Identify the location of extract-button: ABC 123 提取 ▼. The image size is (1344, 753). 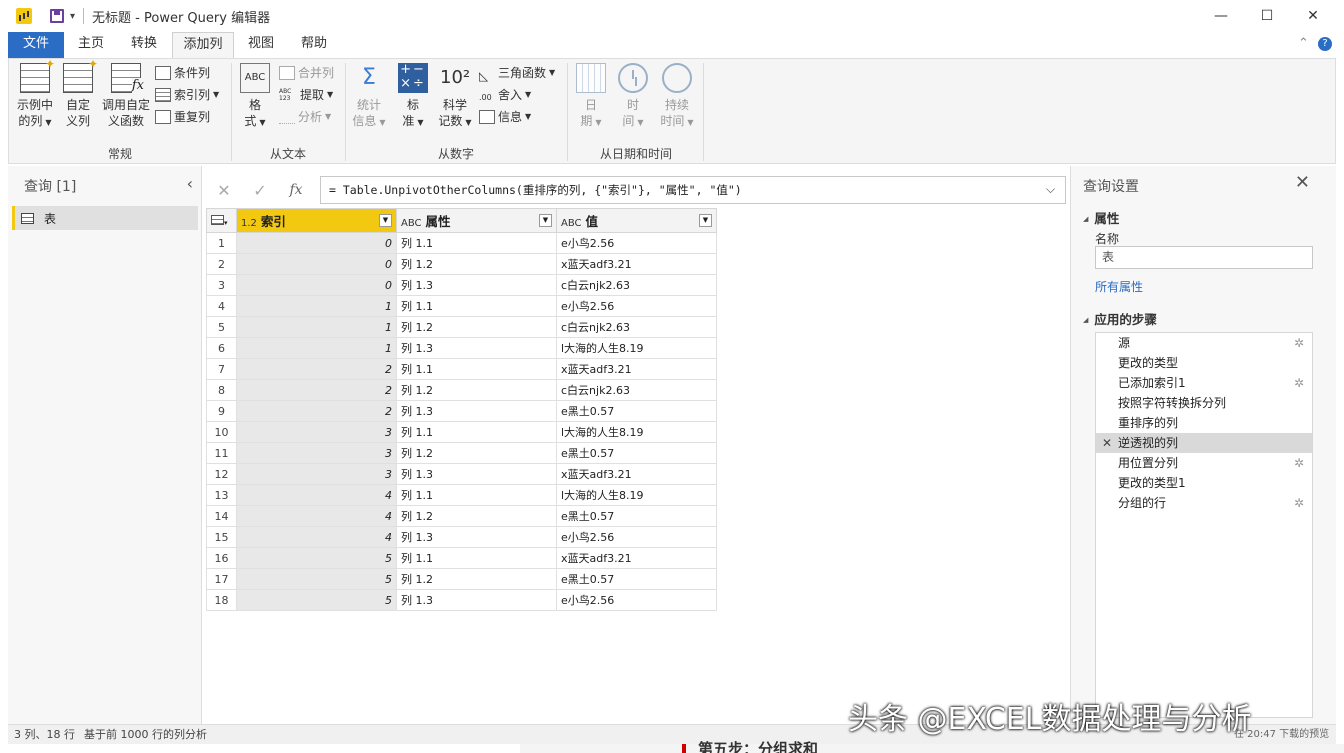
(306, 95).